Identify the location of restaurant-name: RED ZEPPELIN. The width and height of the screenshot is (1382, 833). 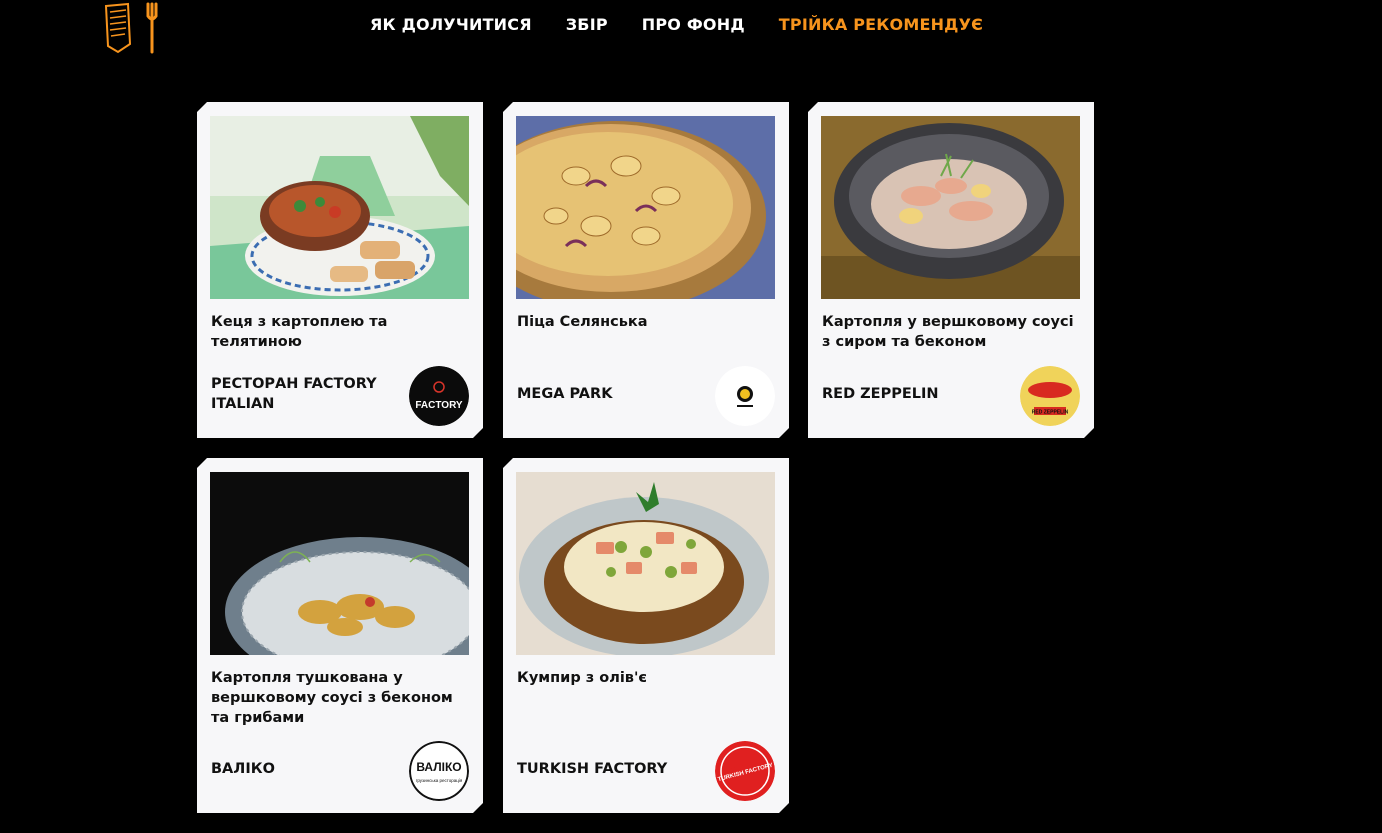
(880, 394).